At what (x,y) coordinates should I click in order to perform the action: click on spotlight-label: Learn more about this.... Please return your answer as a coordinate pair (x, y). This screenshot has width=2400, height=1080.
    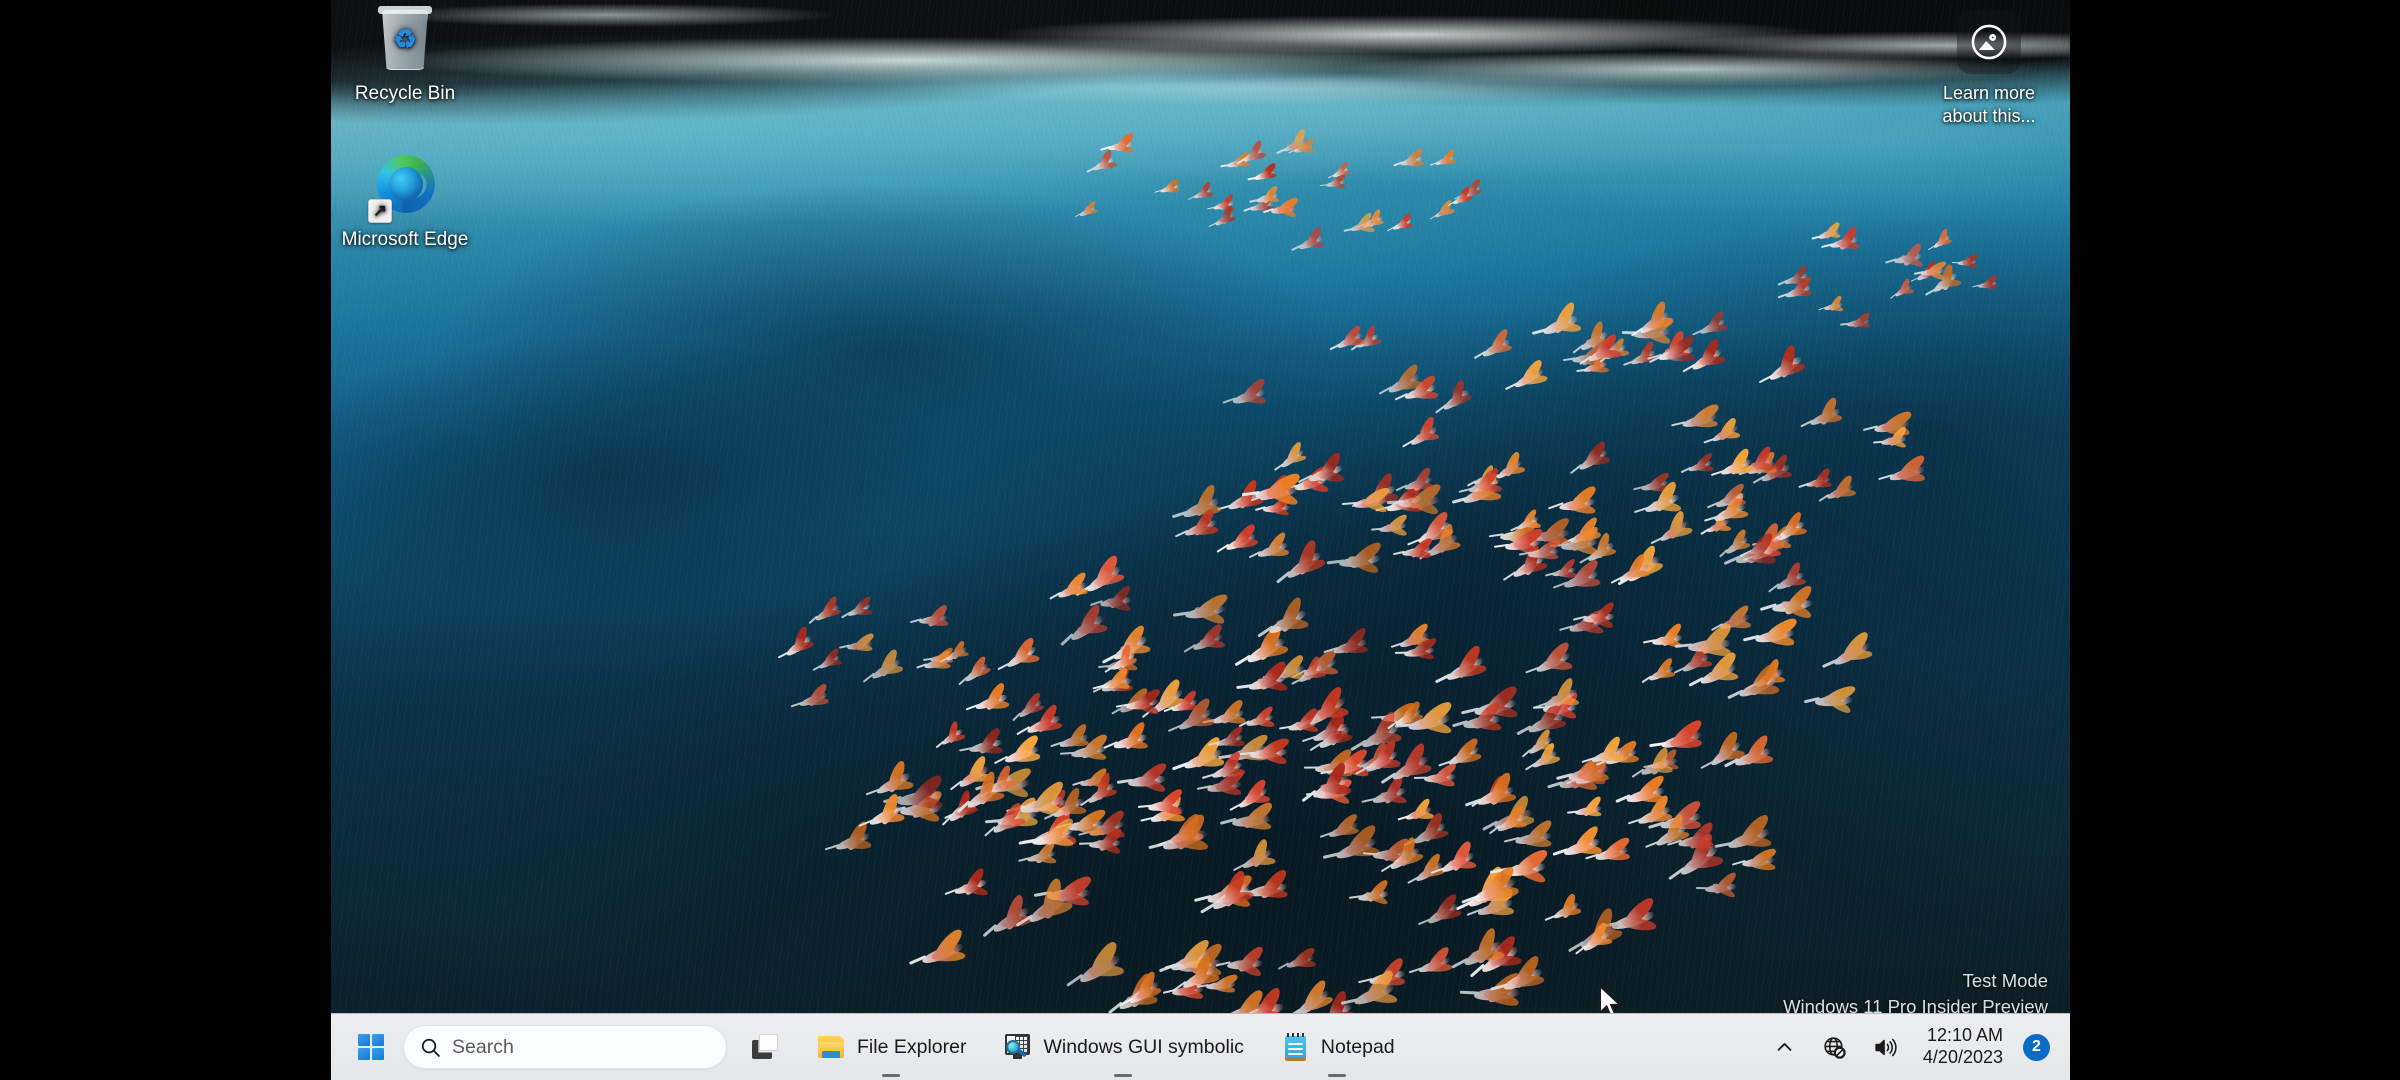
    Looking at the image, I should click on (1989, 104).